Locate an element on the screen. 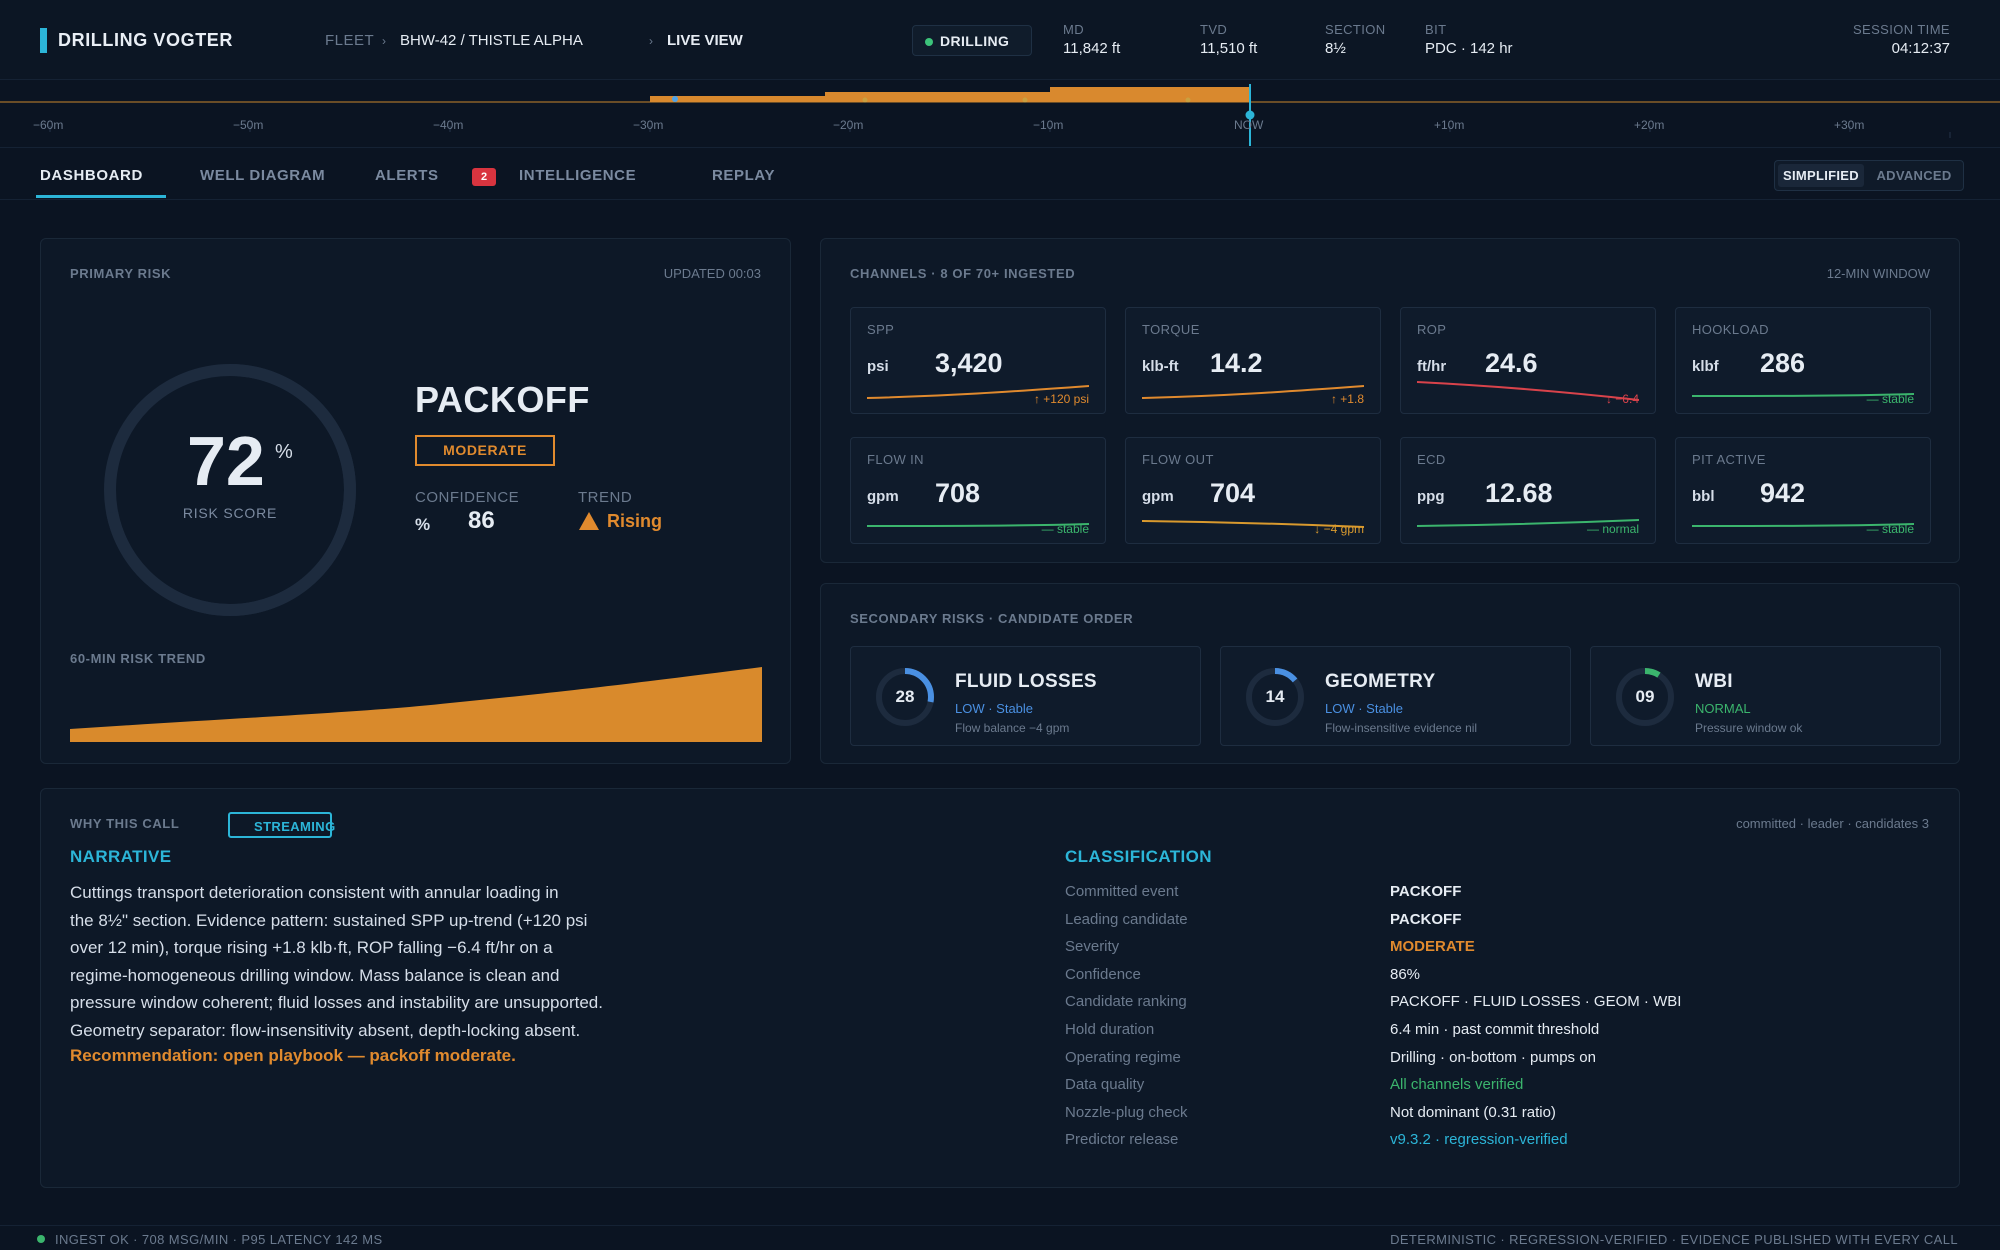  channel-name: FLOW IN is located at coordinates (895, 459).